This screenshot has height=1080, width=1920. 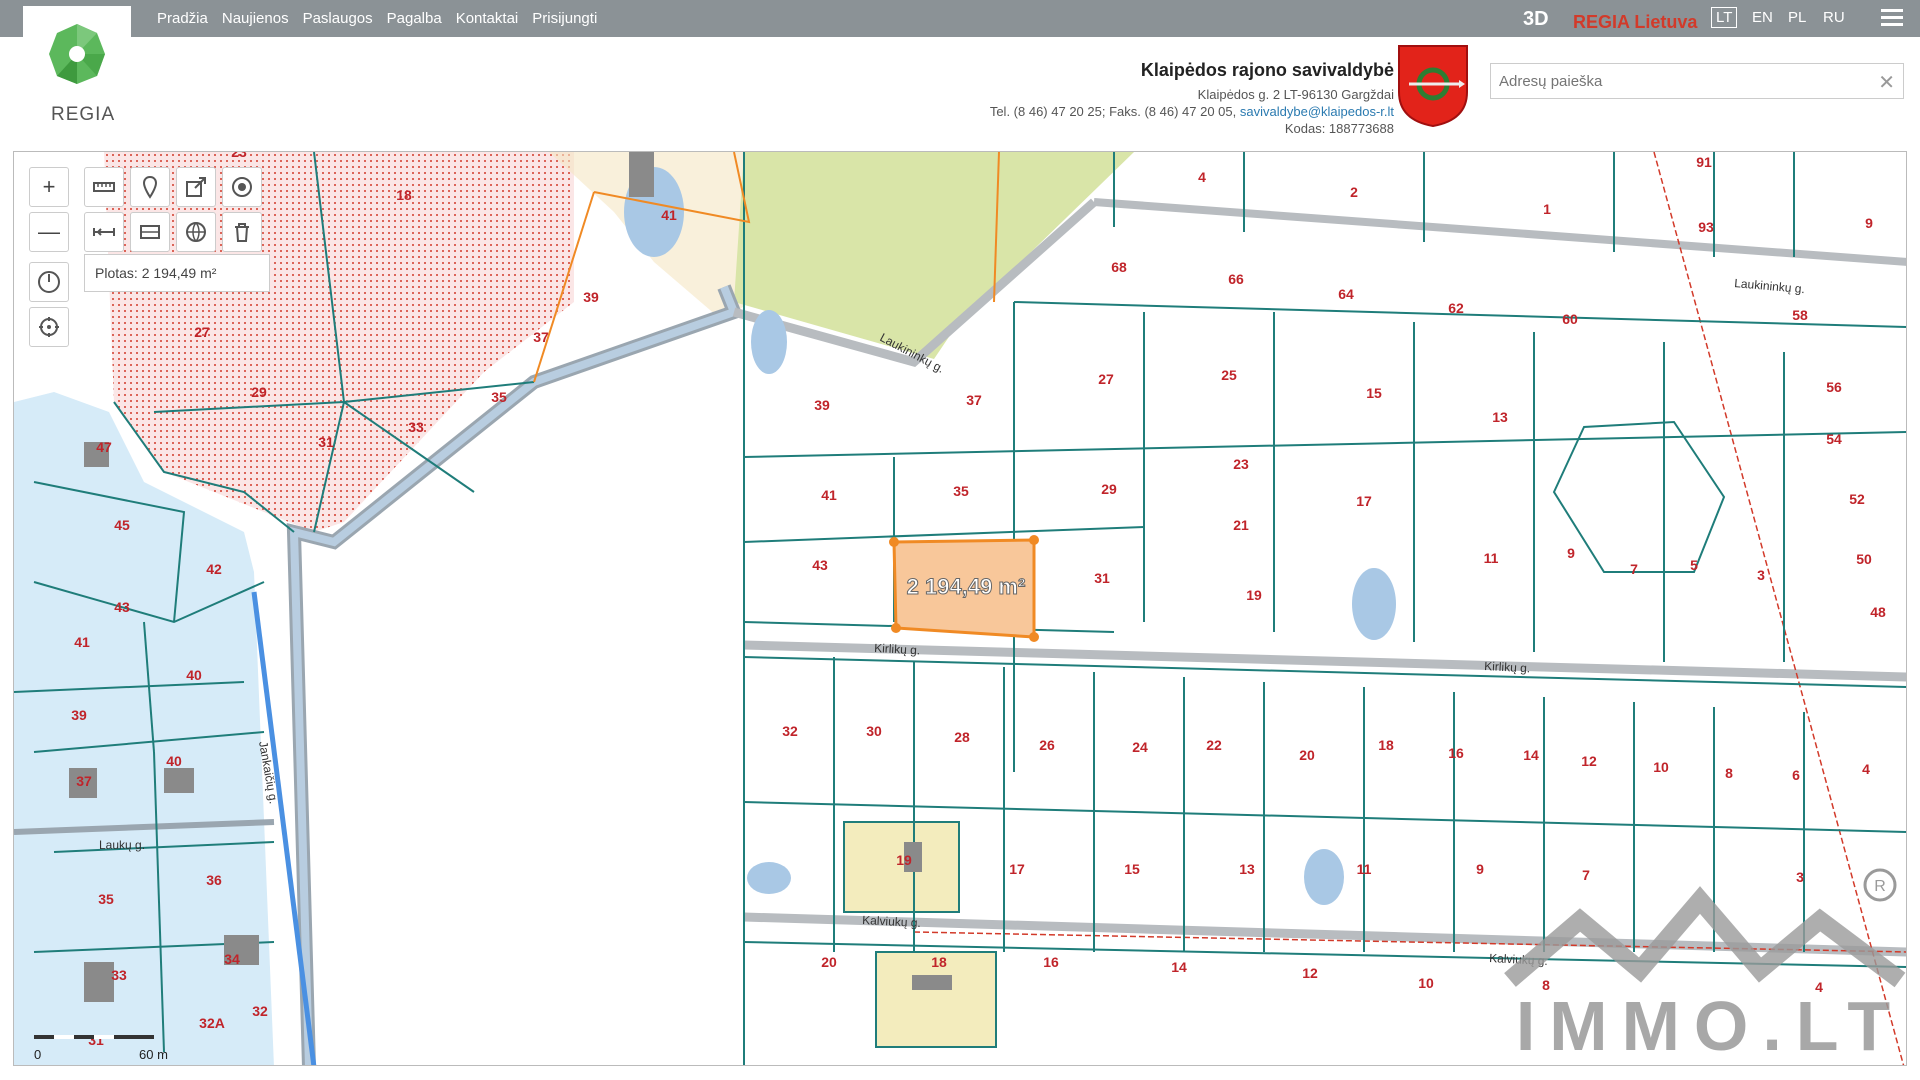 I want to click on measure-line-icon, so click(x=104, y=232).